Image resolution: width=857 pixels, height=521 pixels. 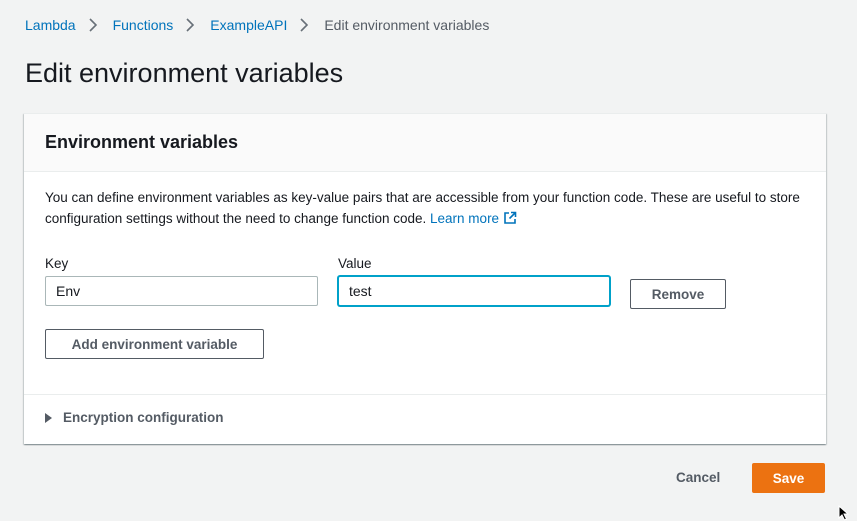 What do you see at coordinates (464, 218) in the screenshot?
I see `learn-more-label: Learn more` at bounding box center [464, 218].